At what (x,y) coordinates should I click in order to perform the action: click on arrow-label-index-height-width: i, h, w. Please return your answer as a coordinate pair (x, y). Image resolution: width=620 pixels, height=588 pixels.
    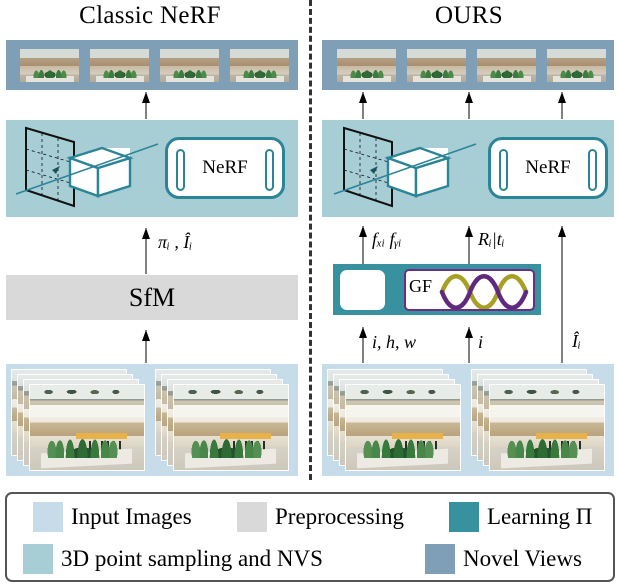
    Looking at the image, I should click on (394, 342).